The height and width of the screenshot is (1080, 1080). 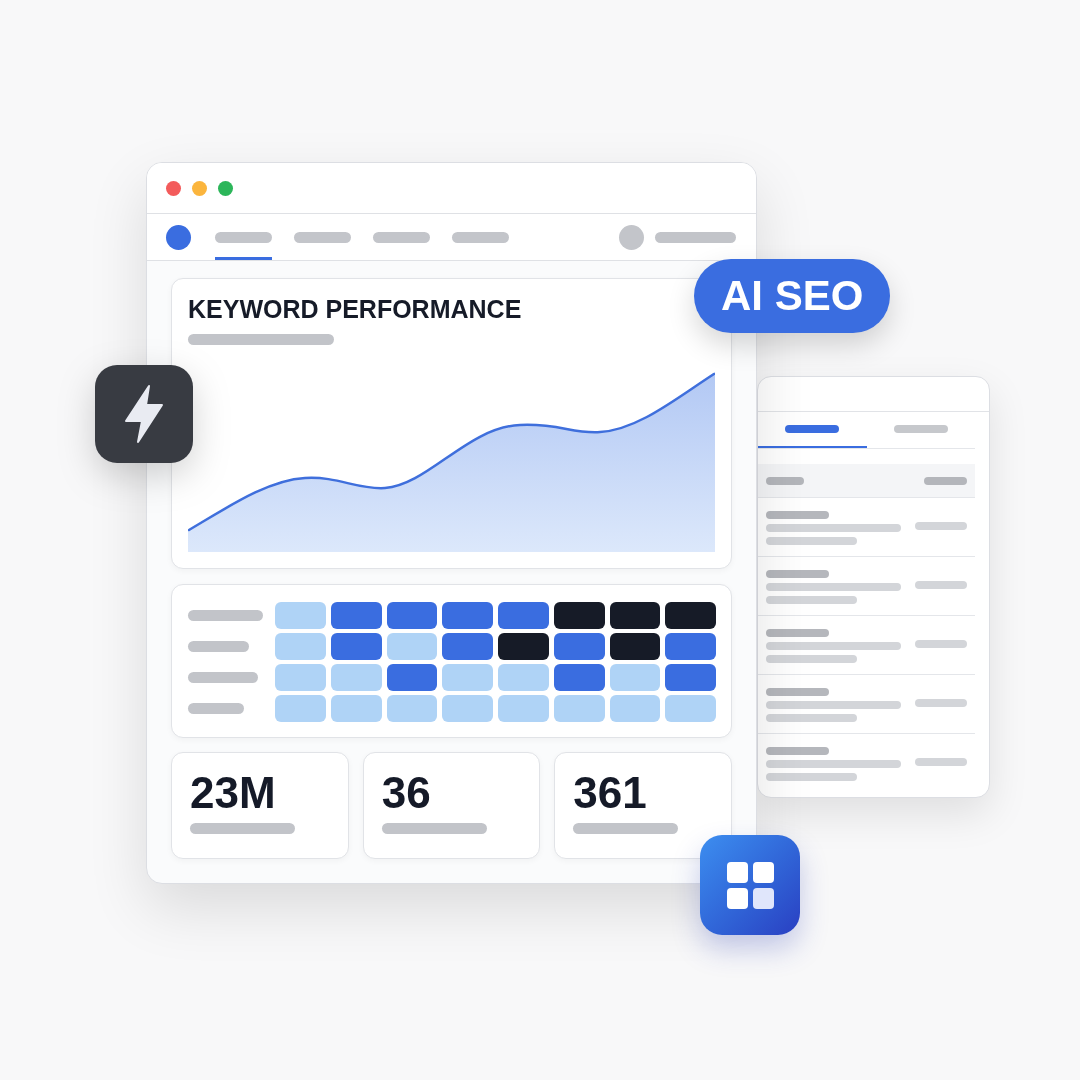 I want to click on close-button, so click(x=173, y=188).